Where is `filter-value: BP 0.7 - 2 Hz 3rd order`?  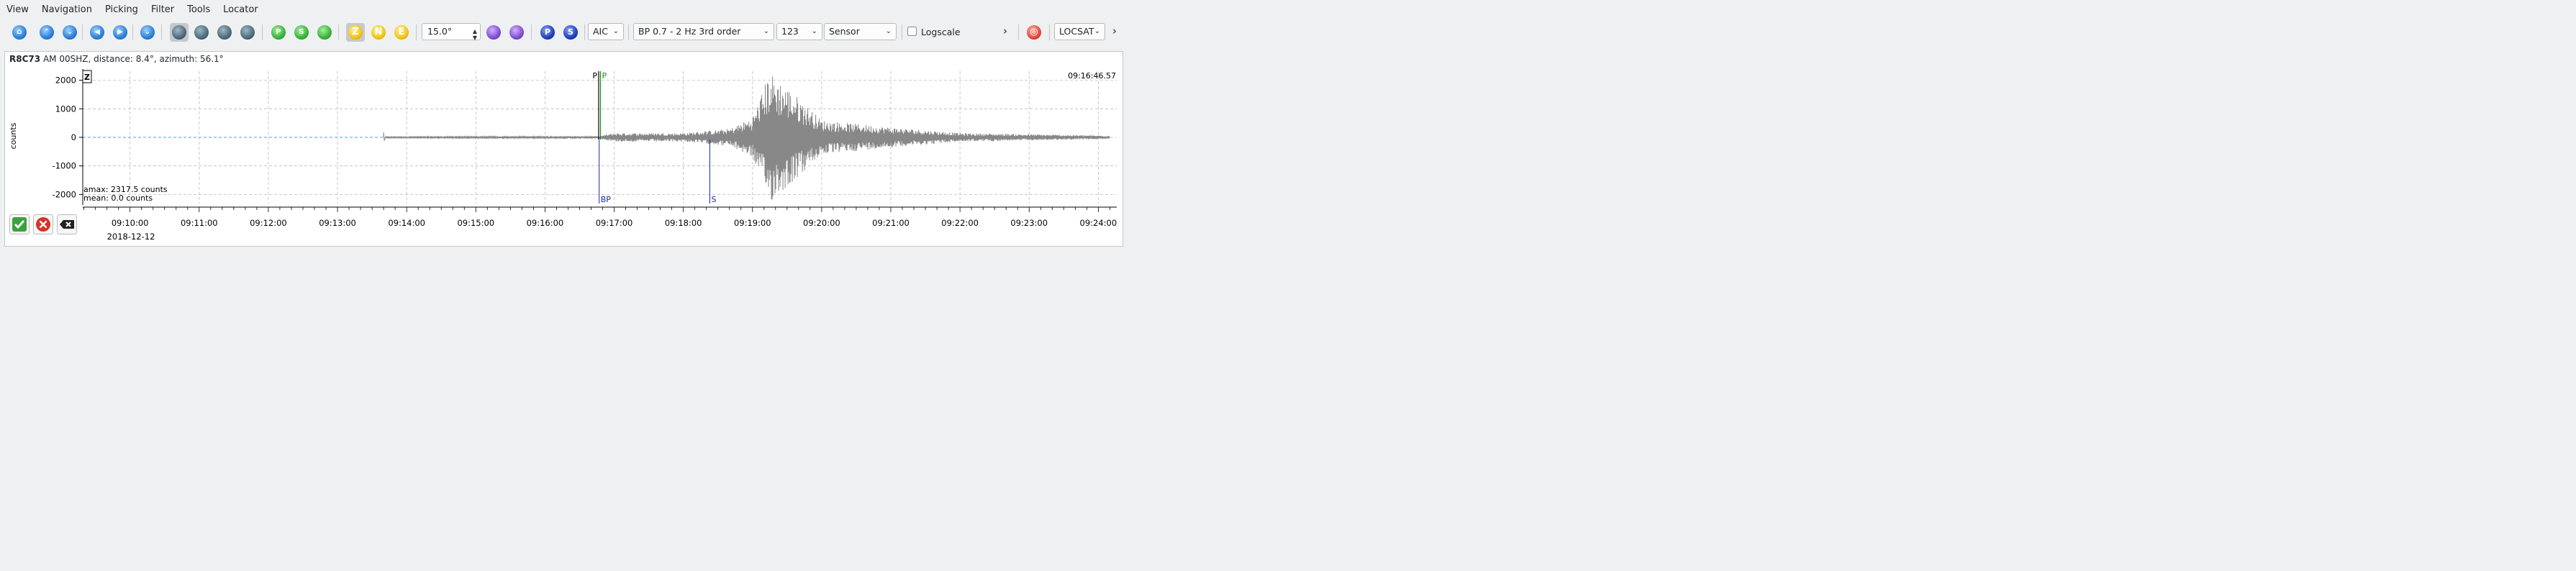 filter-value: BP 0.7 - 2 Hz 3rd order is located at coordinates (689, 31).